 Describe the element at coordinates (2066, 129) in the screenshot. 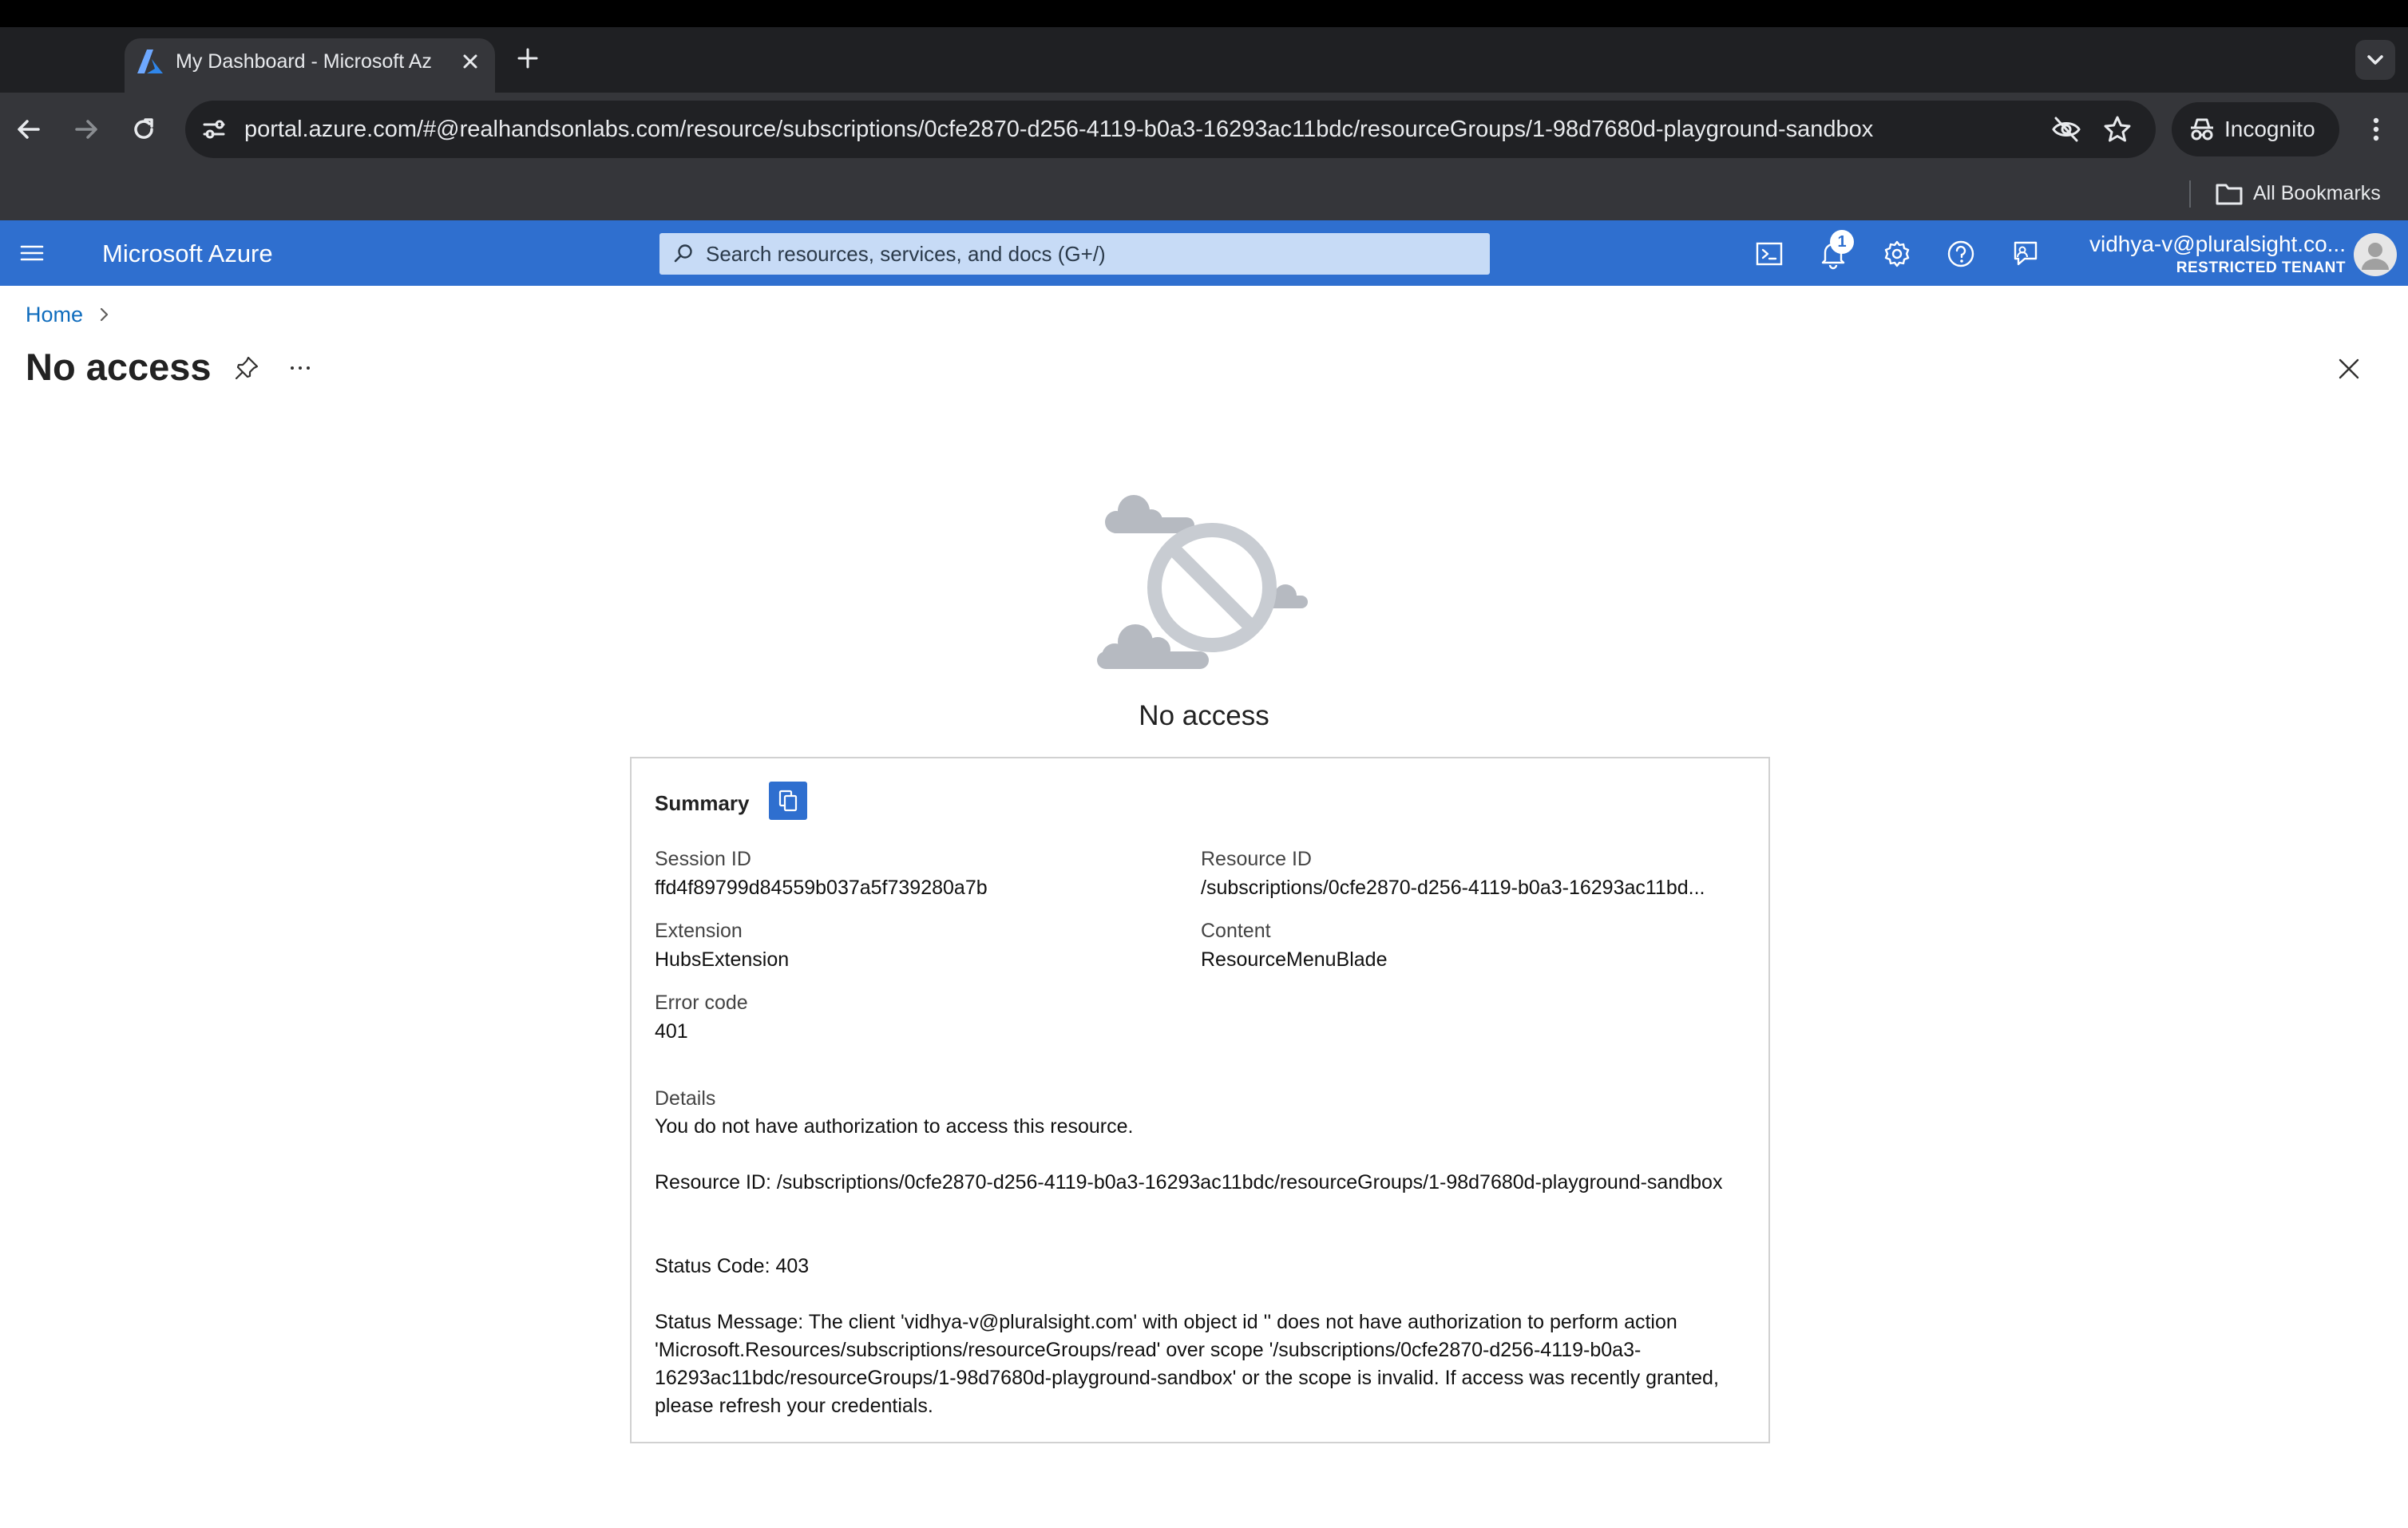

I see `eye-off-icon` at that location.